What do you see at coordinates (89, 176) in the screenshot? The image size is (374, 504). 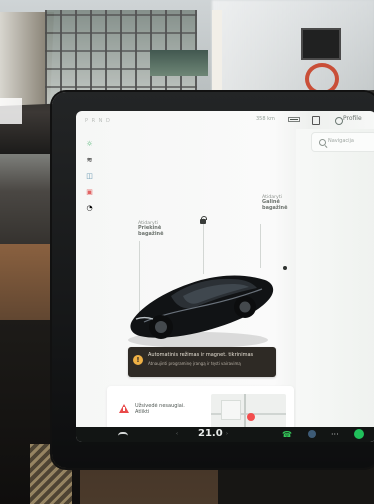 I see `car-icon: ◫` at bounding box center [89, 176].